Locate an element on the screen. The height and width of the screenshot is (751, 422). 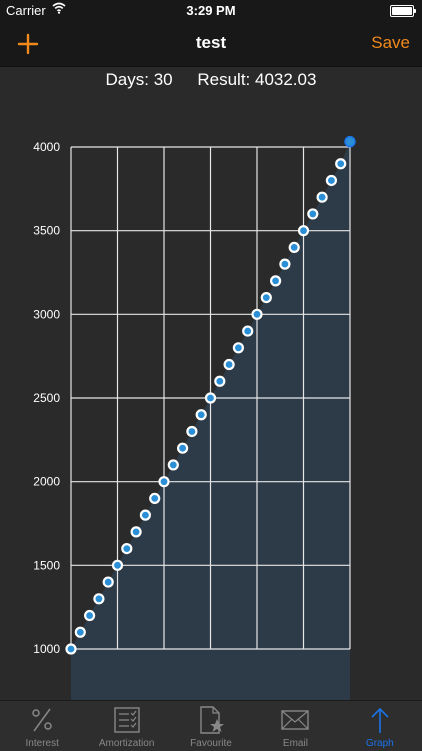
navigation-bar: test Save is located at coordinates (211, 44).